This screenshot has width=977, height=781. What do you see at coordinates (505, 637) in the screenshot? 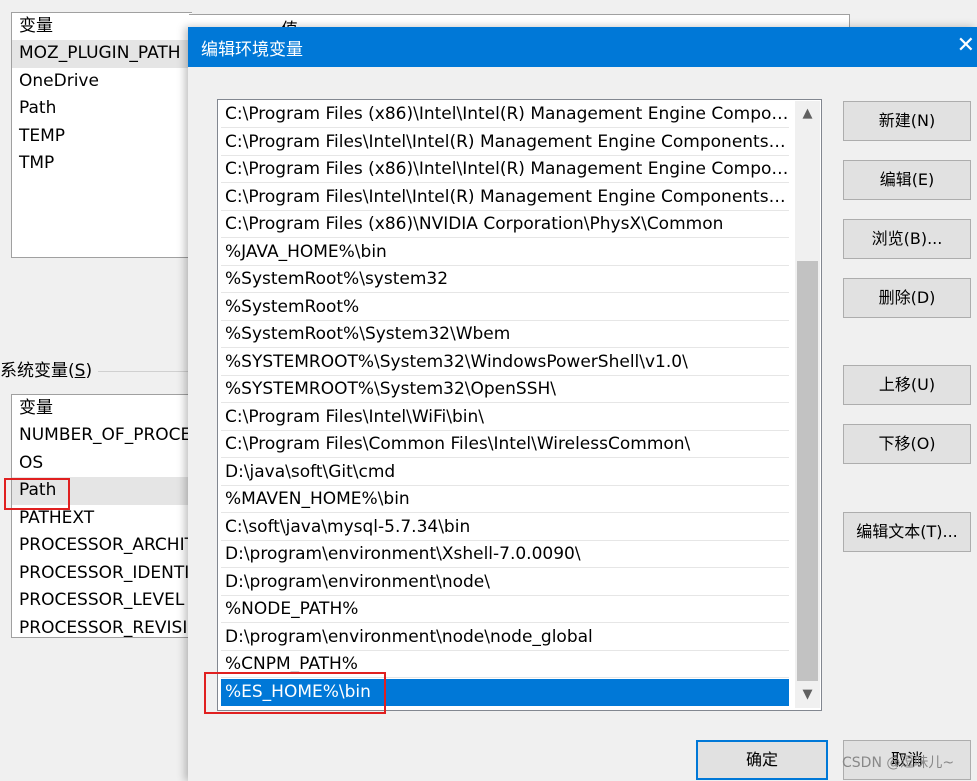
I see `path-item: D:\program\environment\node\node_global` at bounding box center [505, 637].